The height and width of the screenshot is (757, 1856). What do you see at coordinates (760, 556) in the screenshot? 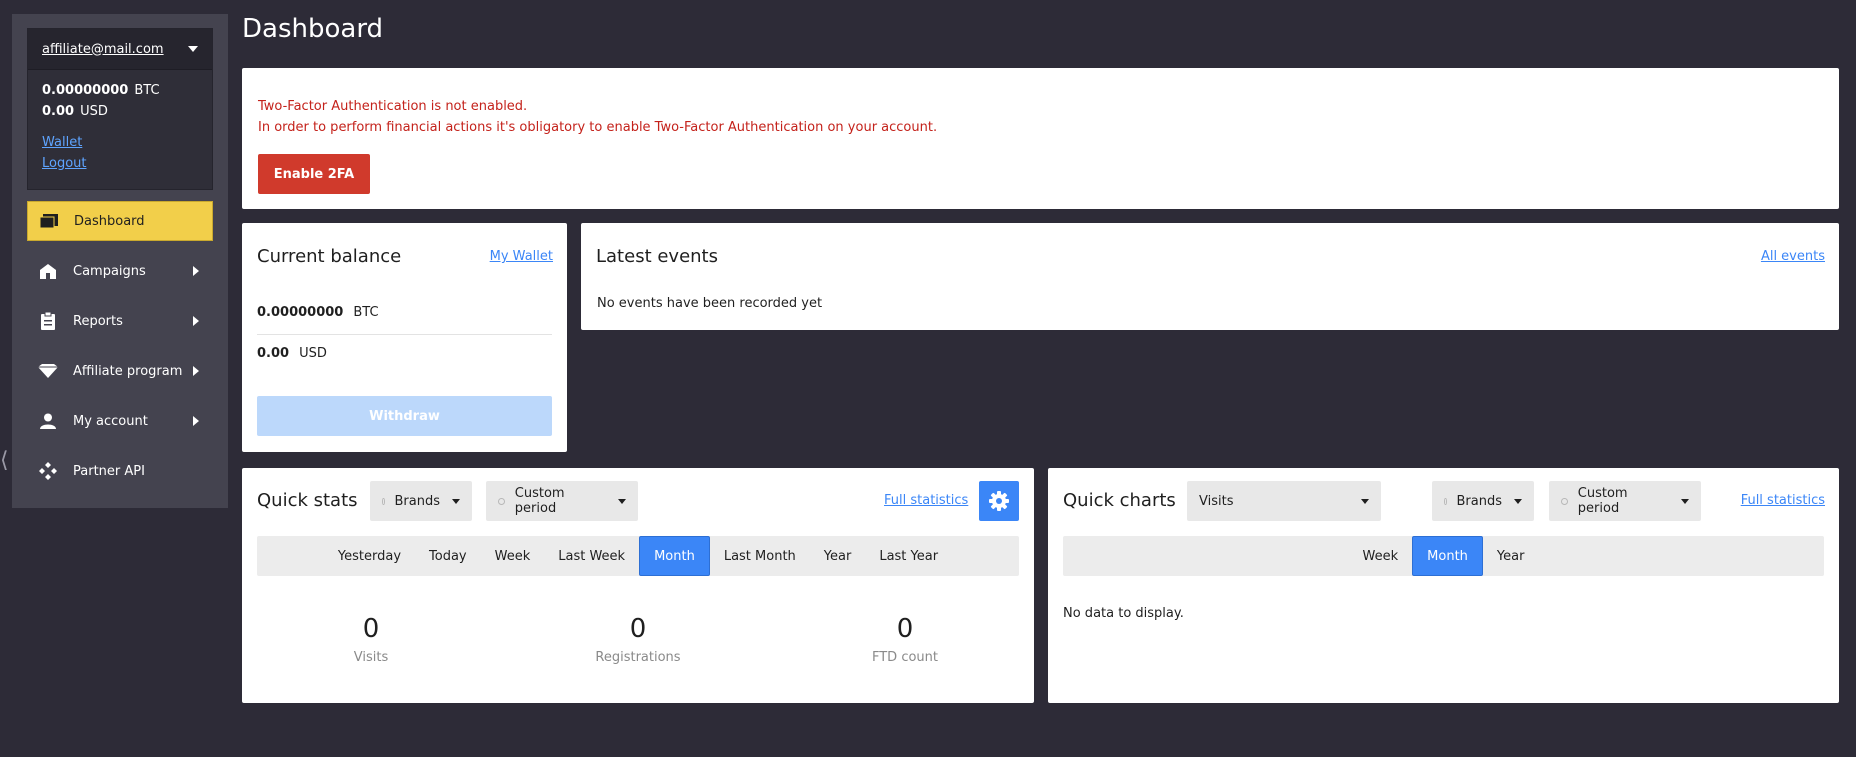
I see `tab-last-month: Last Month` at bounding box center [760, 556].